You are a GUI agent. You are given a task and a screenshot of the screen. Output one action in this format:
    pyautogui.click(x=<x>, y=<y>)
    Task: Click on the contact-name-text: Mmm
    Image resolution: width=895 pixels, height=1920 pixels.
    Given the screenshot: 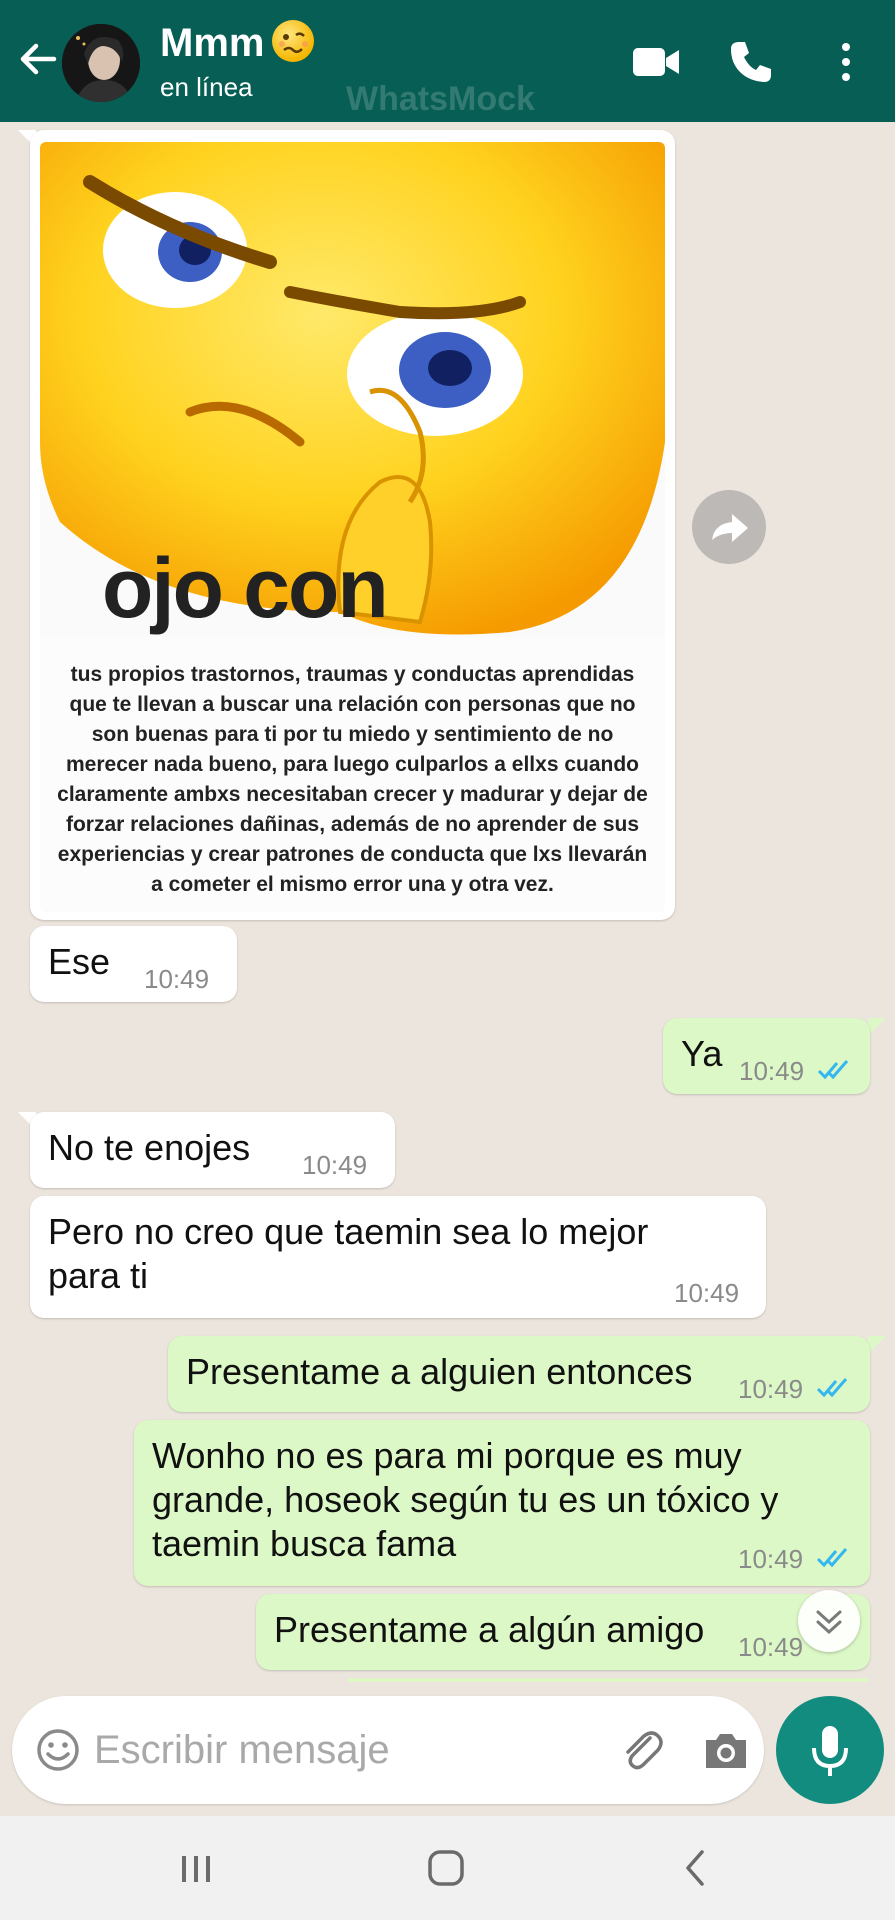 What is the action you would take?
    pyautogui.click(x=212, y=43)
    